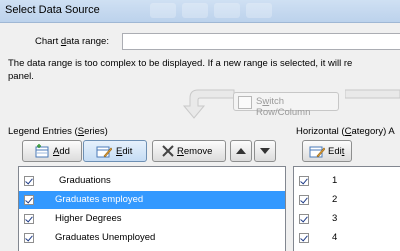 The image size is (400, 251). Describe the element at coordinates (42, 151) in the screenshot. I see `add-table-icon` at that location.